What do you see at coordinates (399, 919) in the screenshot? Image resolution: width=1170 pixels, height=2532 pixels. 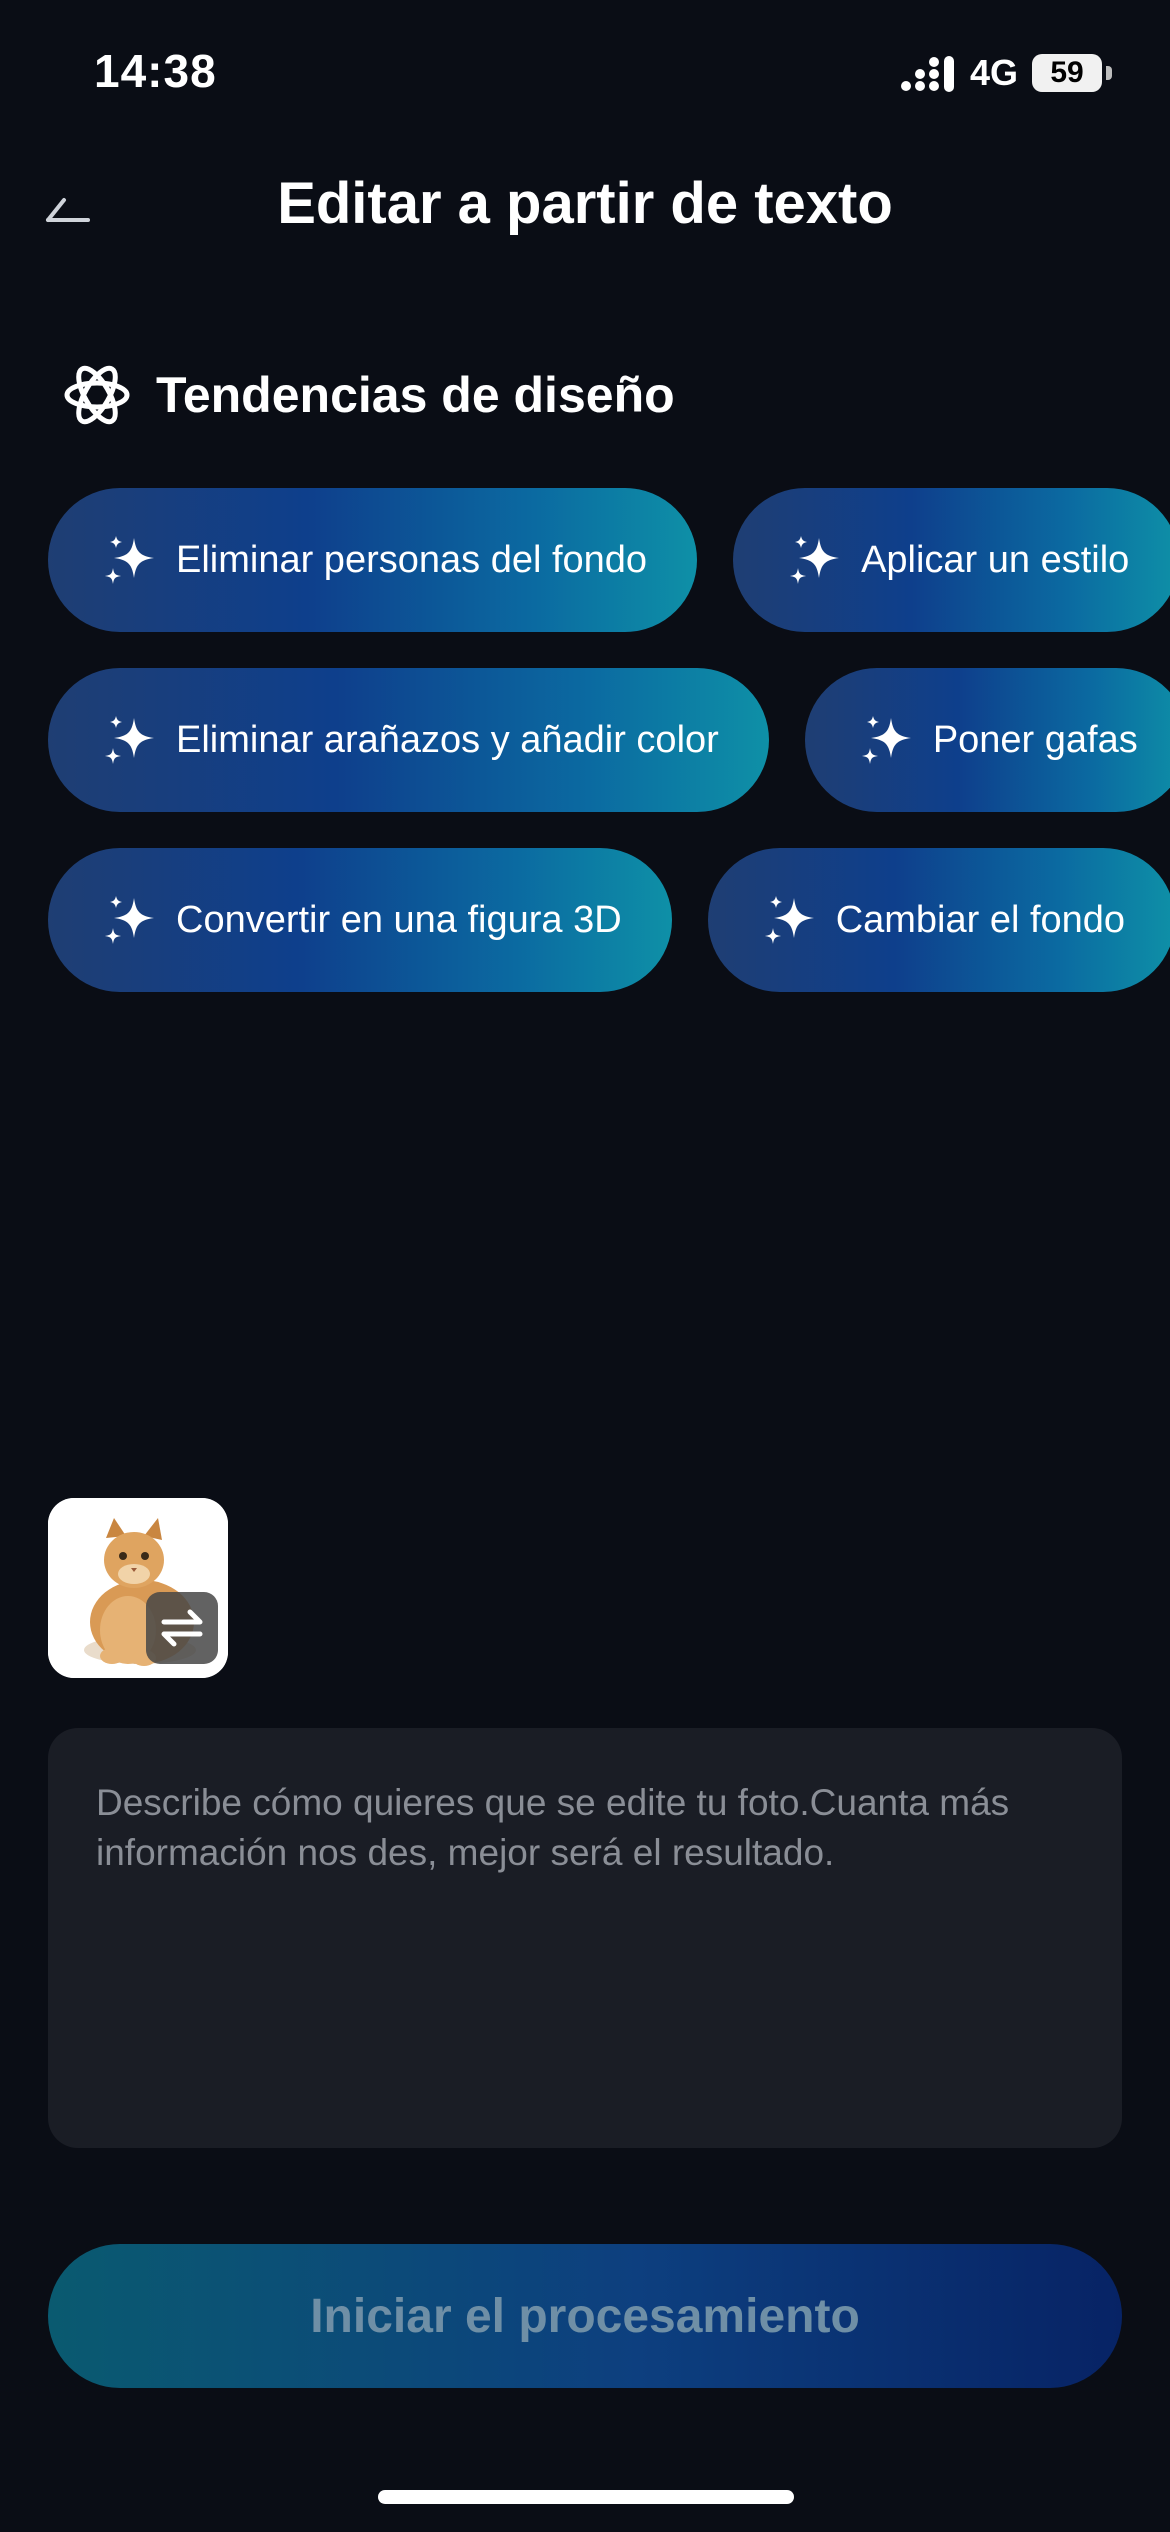 I see `chip-label: Convertir en una figura 3D` at bounding box center [399, 919].